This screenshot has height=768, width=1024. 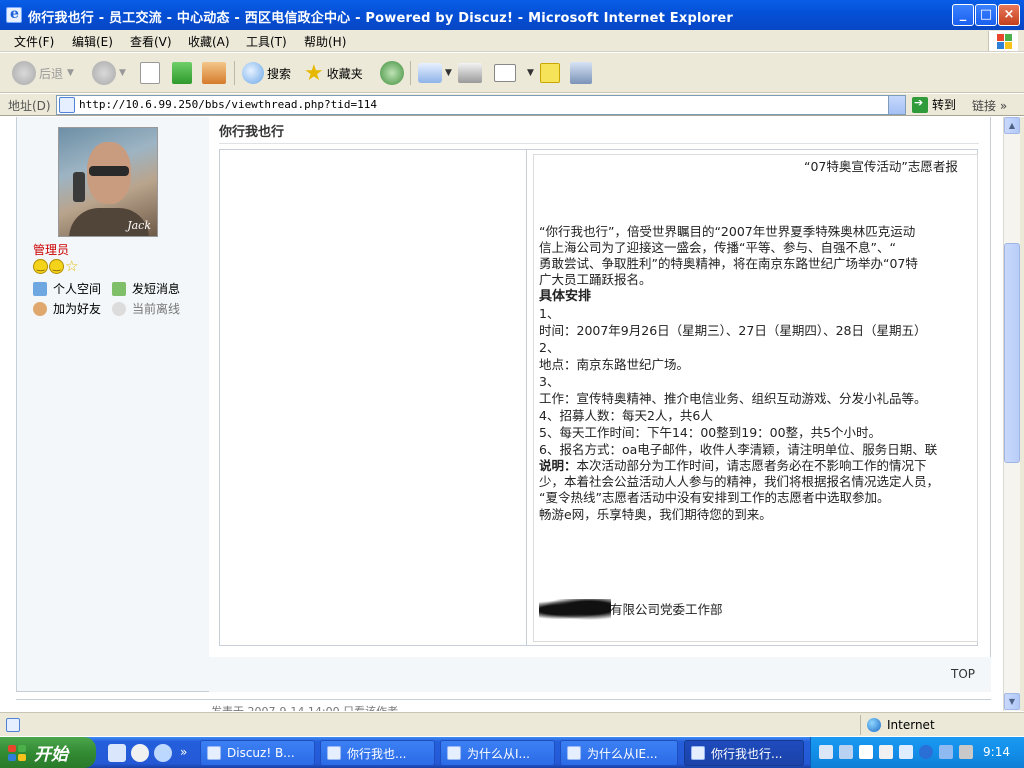 I want to click on note-icon, so click(x=550, y=73).